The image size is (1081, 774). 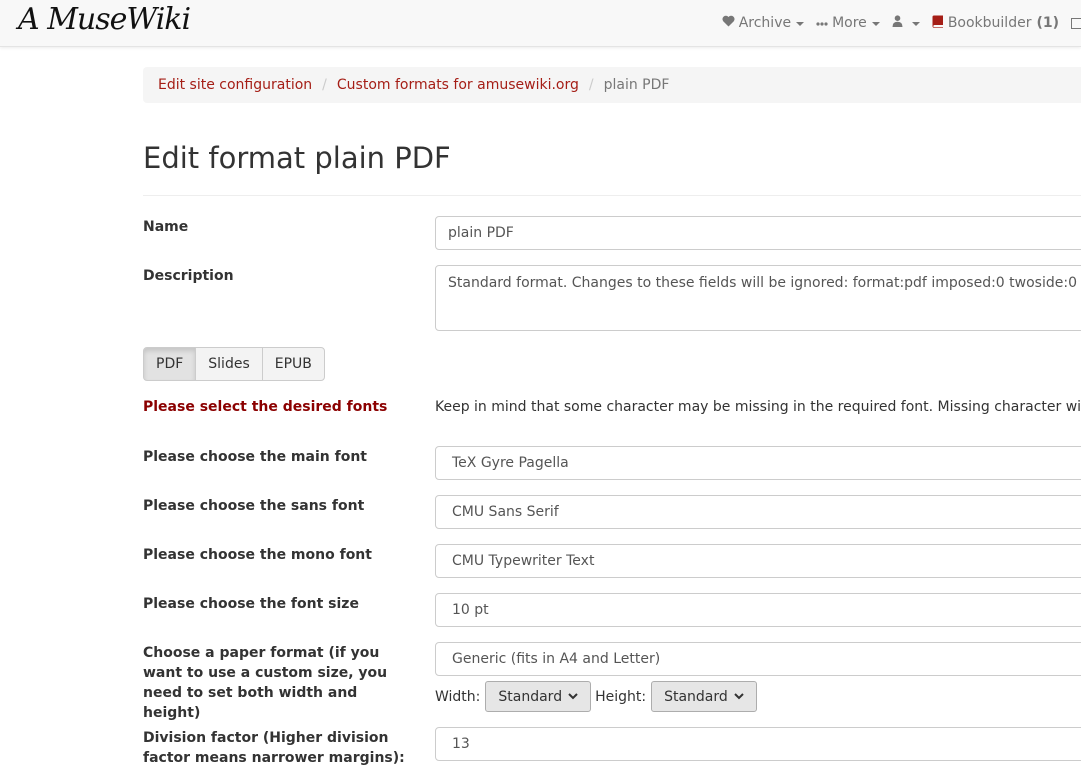 I want to click on mono-font-select: CMU Typewriter Text, so click(x=758, y=561).